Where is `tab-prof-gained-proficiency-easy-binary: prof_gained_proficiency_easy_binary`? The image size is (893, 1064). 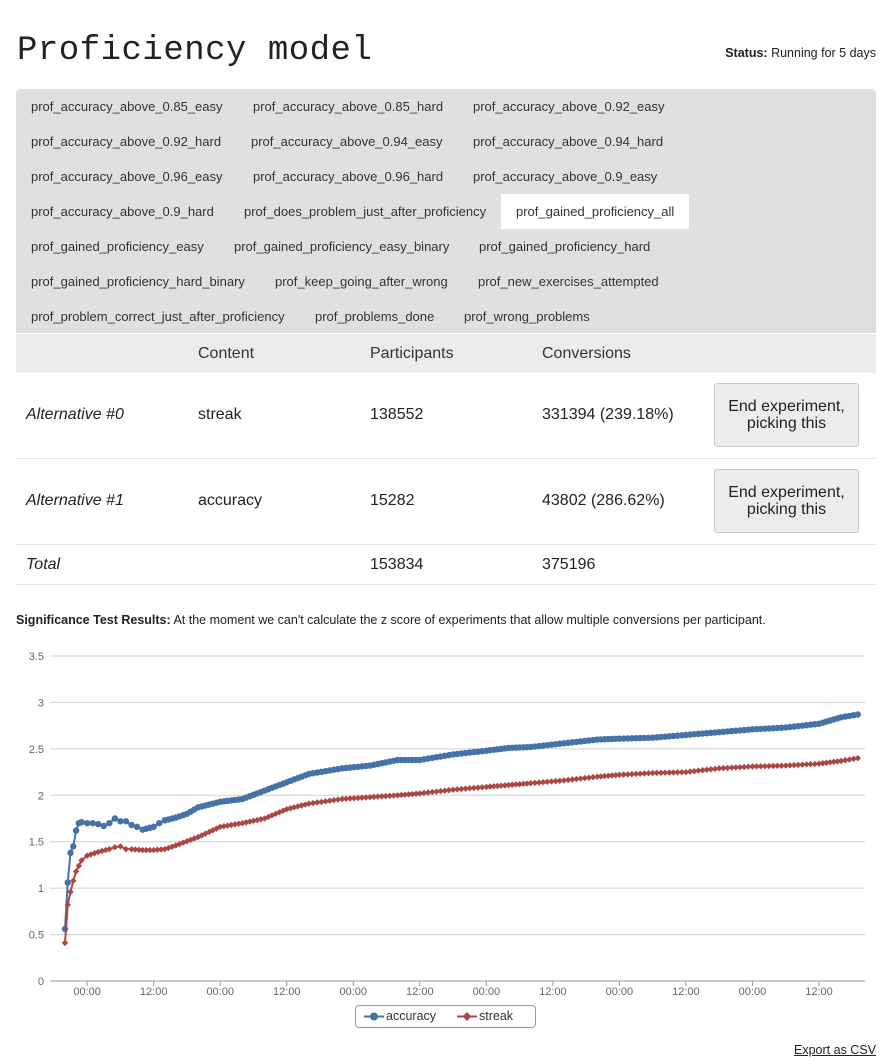
tab-prof-gained-proficiency-easy-binary: prof_gained_proficiency_easy_binary is located at coordinates (341, 246).